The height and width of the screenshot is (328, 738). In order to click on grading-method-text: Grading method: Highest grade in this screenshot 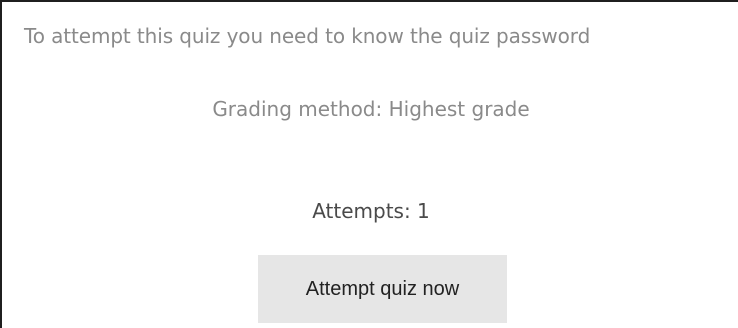, I will do `click(371, 109)`.